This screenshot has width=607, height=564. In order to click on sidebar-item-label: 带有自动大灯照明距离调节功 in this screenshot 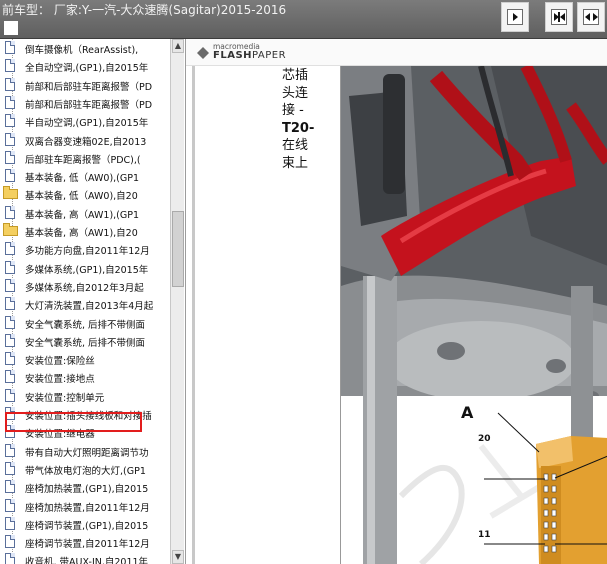, I will do `click(87, 453)`.